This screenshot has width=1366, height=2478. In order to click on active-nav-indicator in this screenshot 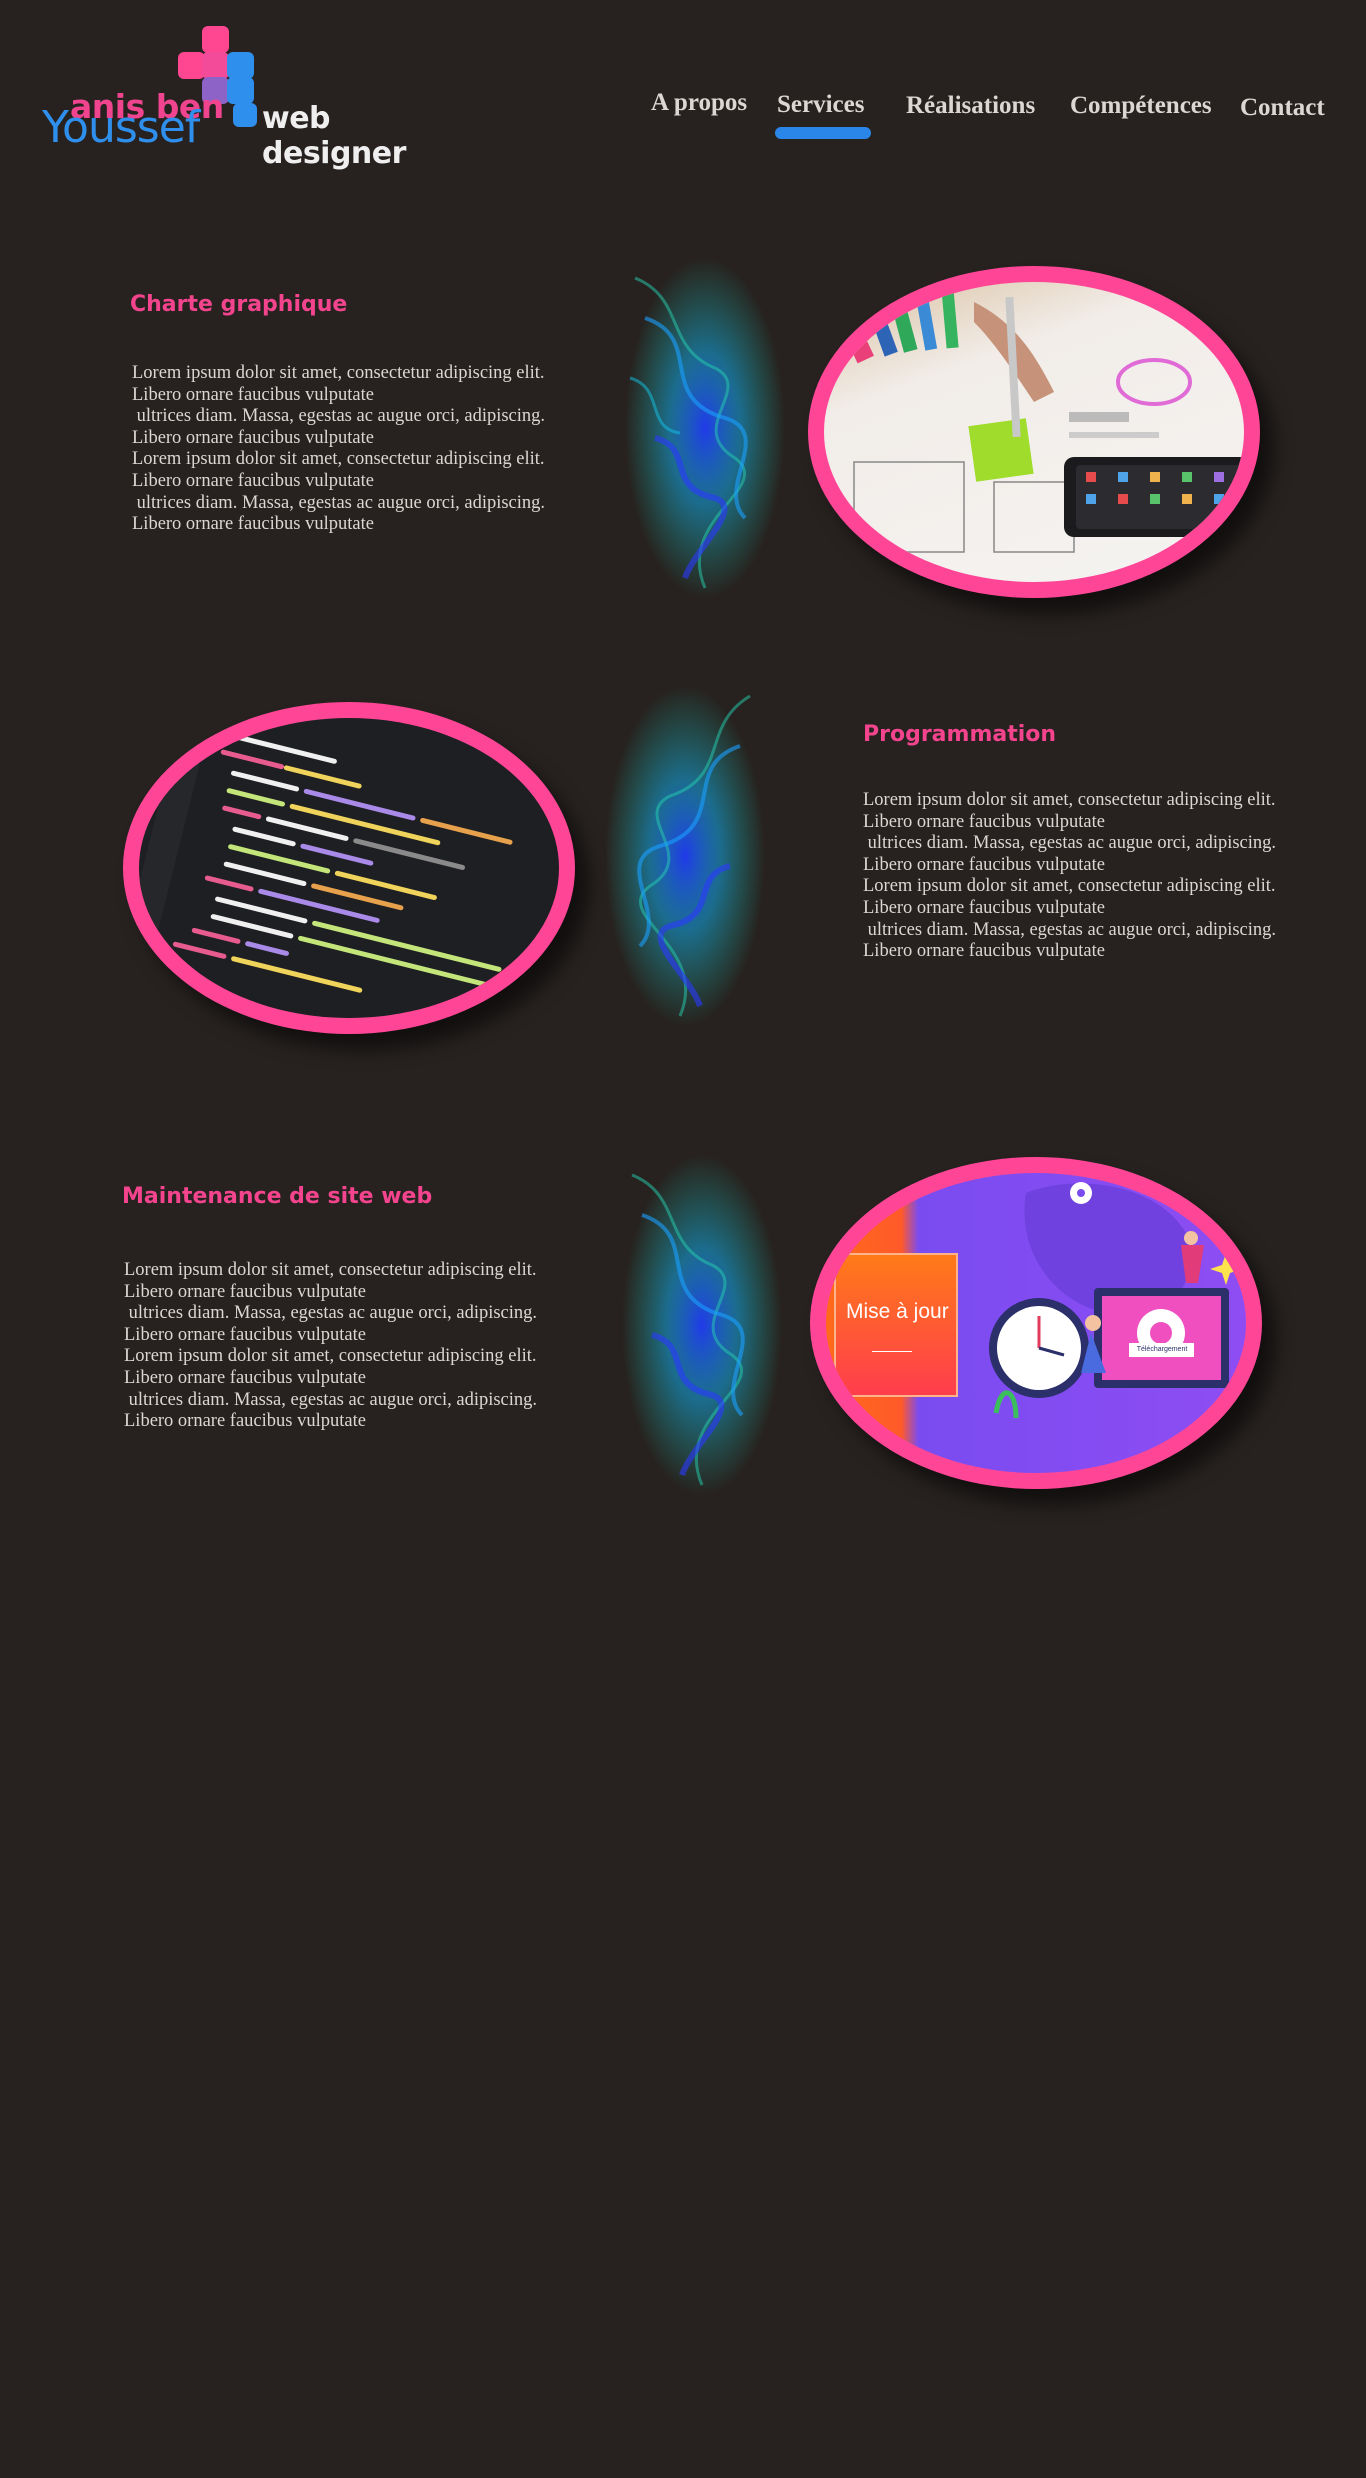, I will do `click(823, 133)`.